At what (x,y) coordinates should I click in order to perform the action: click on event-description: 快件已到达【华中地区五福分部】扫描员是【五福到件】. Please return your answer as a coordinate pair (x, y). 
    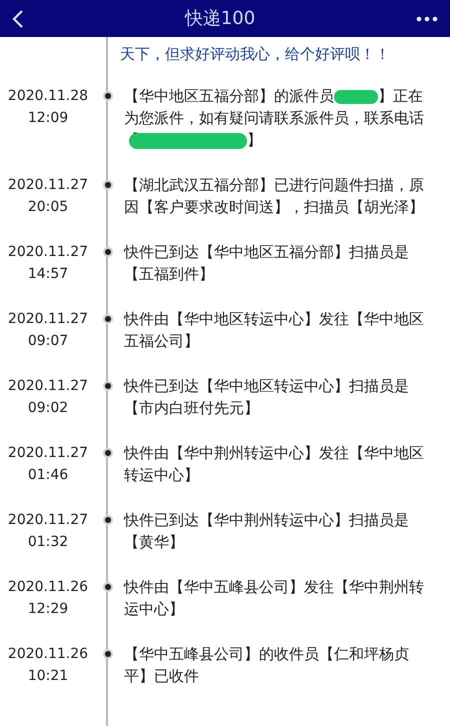
    Looking at the image, I should click on (266, 263).